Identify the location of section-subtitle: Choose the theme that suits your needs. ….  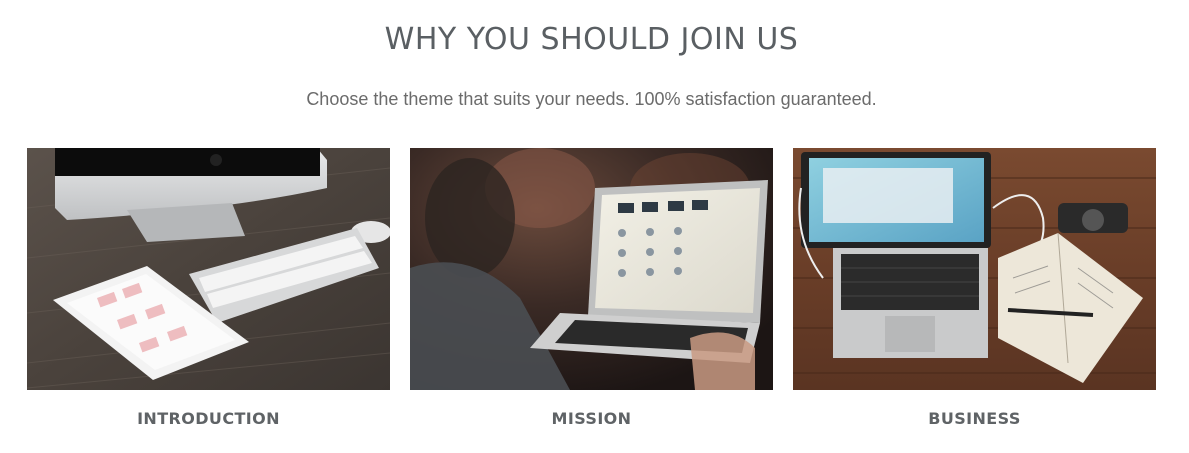
(591, 99).